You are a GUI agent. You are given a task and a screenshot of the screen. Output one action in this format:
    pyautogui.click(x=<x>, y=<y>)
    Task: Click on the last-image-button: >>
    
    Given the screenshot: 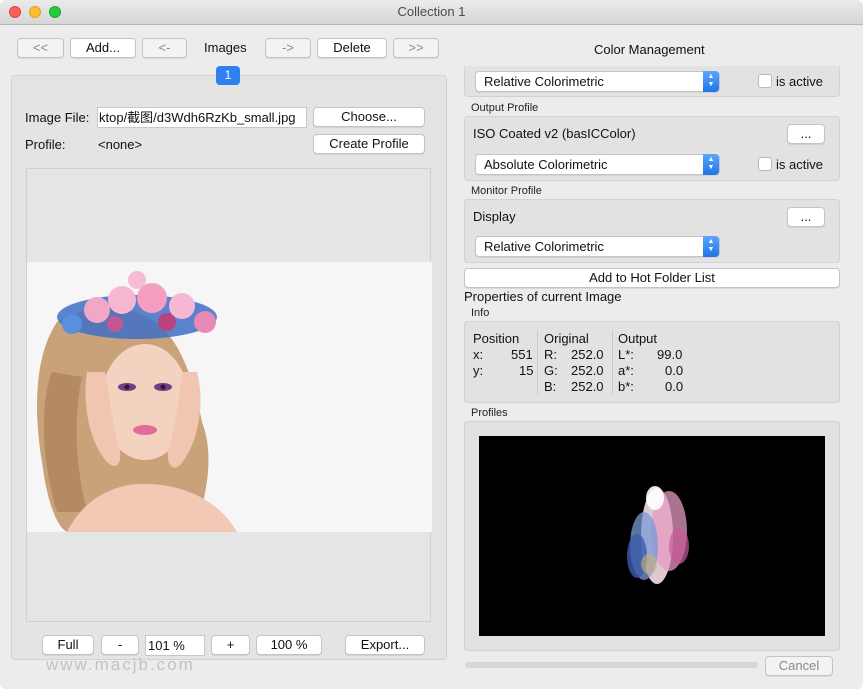 What is the action you would take?
    pyautogui.click(x=416, y=48)
    